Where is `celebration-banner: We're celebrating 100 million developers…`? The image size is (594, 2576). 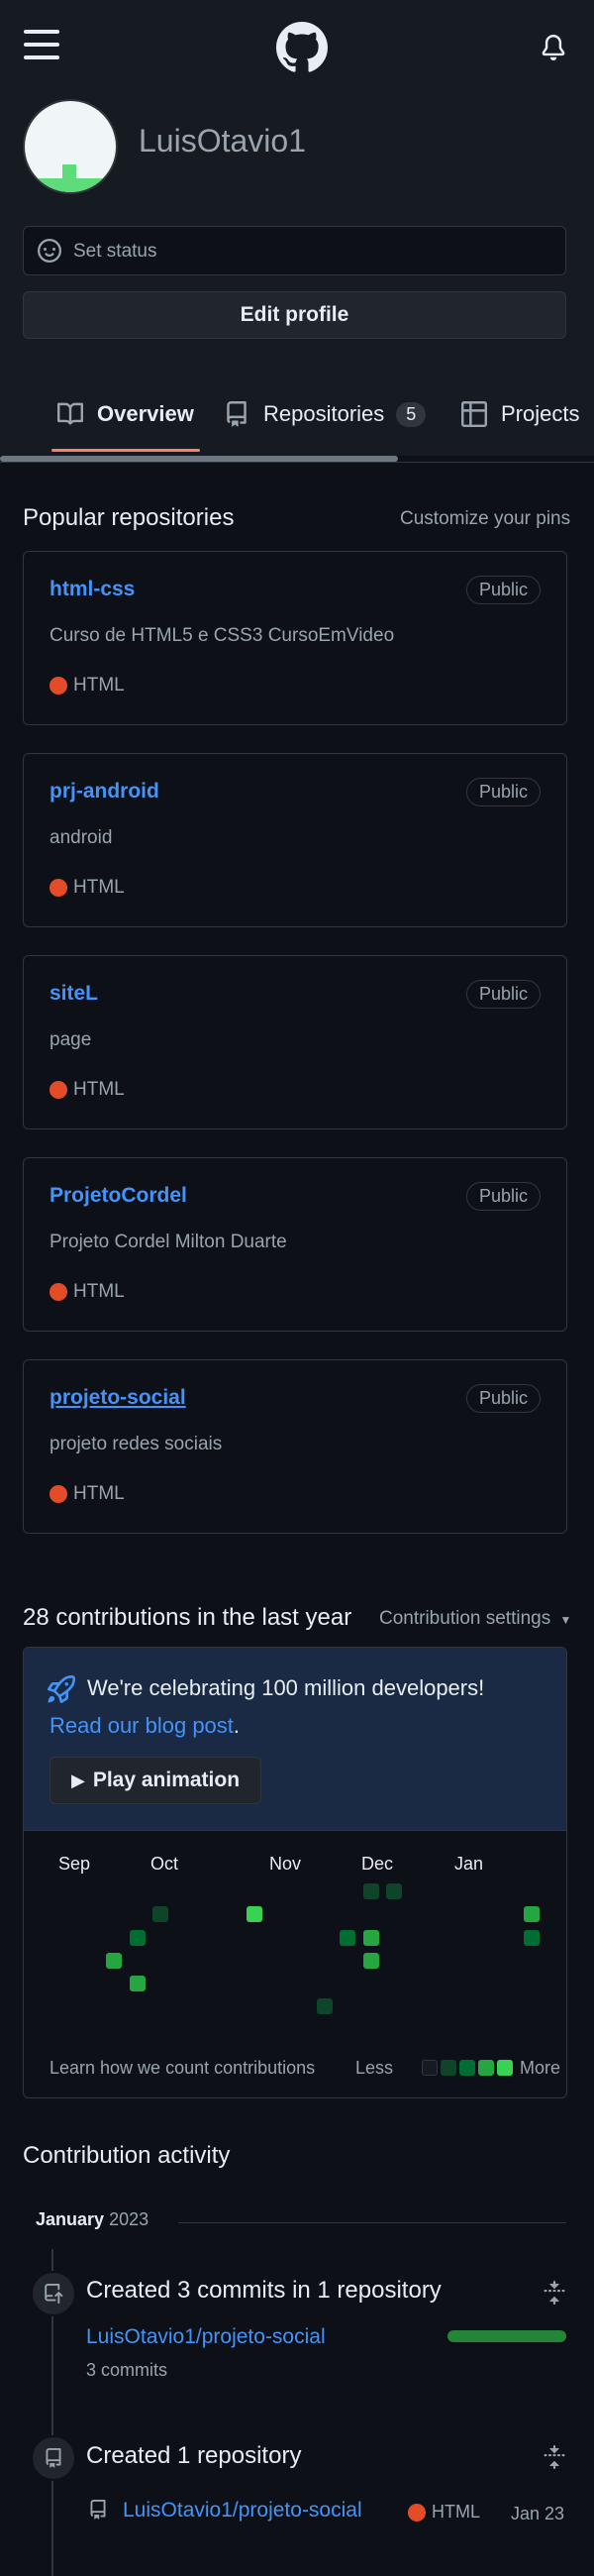 celebration-banner: We're celebrating 100 million developers… is located at coordinates (295, 1739).